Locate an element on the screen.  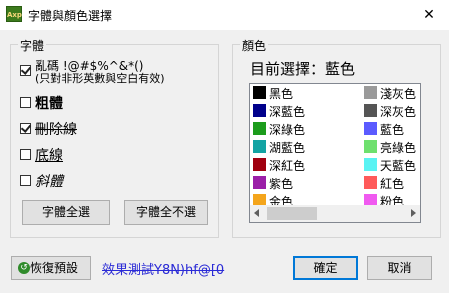
italic-label: 斜體 is located at coordinates (49, 182).